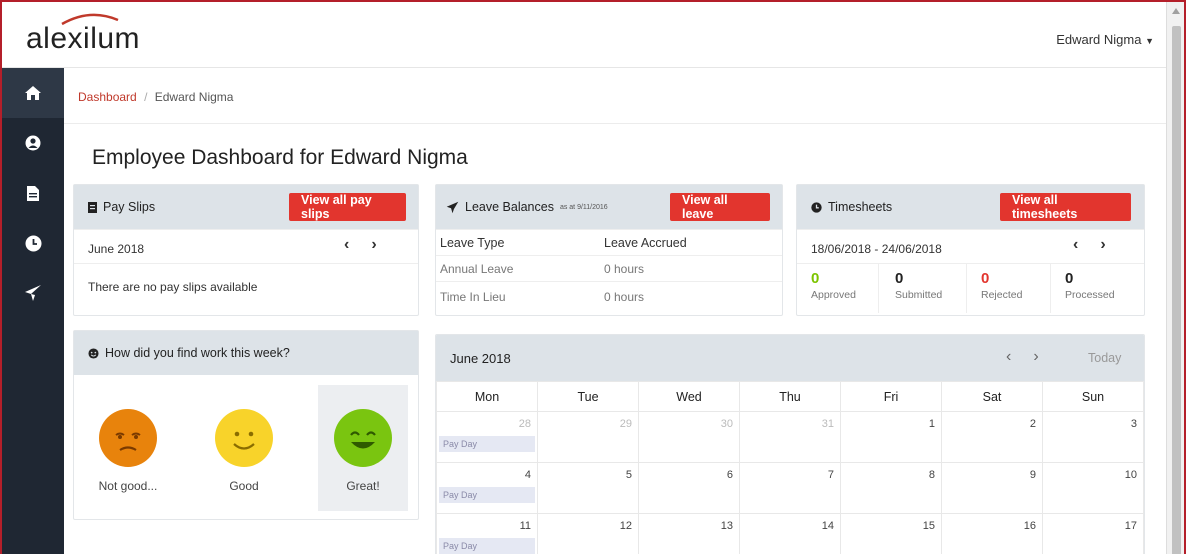  What do you see at coordinates (1032, 424) in the screenshot?
I see `day-number: 2` at bounding box center [1032, 424].